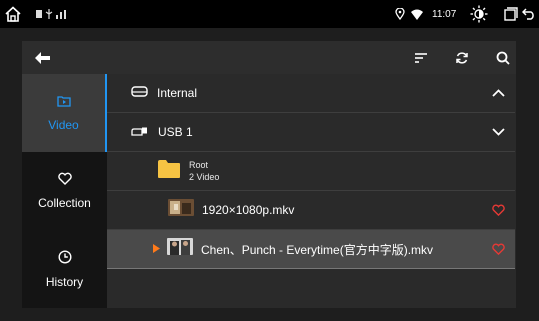 This screenshot has height=321, width=539. I want to click on usb-drive-icon, so click(140, 132).